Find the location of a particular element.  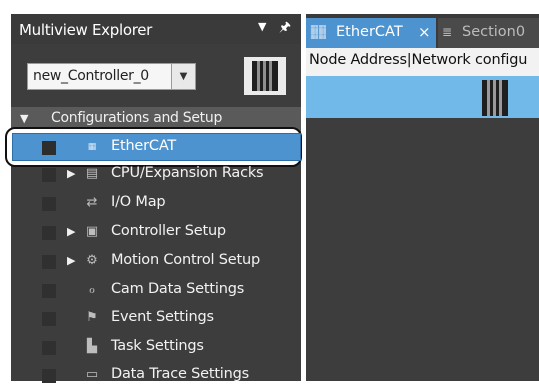

tree-item-label: EtherCAT is located at coordinates (144, 146).